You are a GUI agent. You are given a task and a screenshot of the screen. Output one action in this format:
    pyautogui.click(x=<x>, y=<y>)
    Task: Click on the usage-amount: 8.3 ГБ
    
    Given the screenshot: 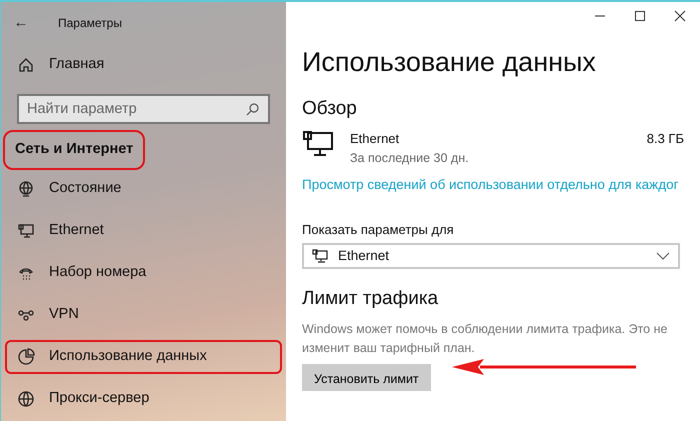 What is the action you would take?
    pyautogui.click(x=665, y=139)
    